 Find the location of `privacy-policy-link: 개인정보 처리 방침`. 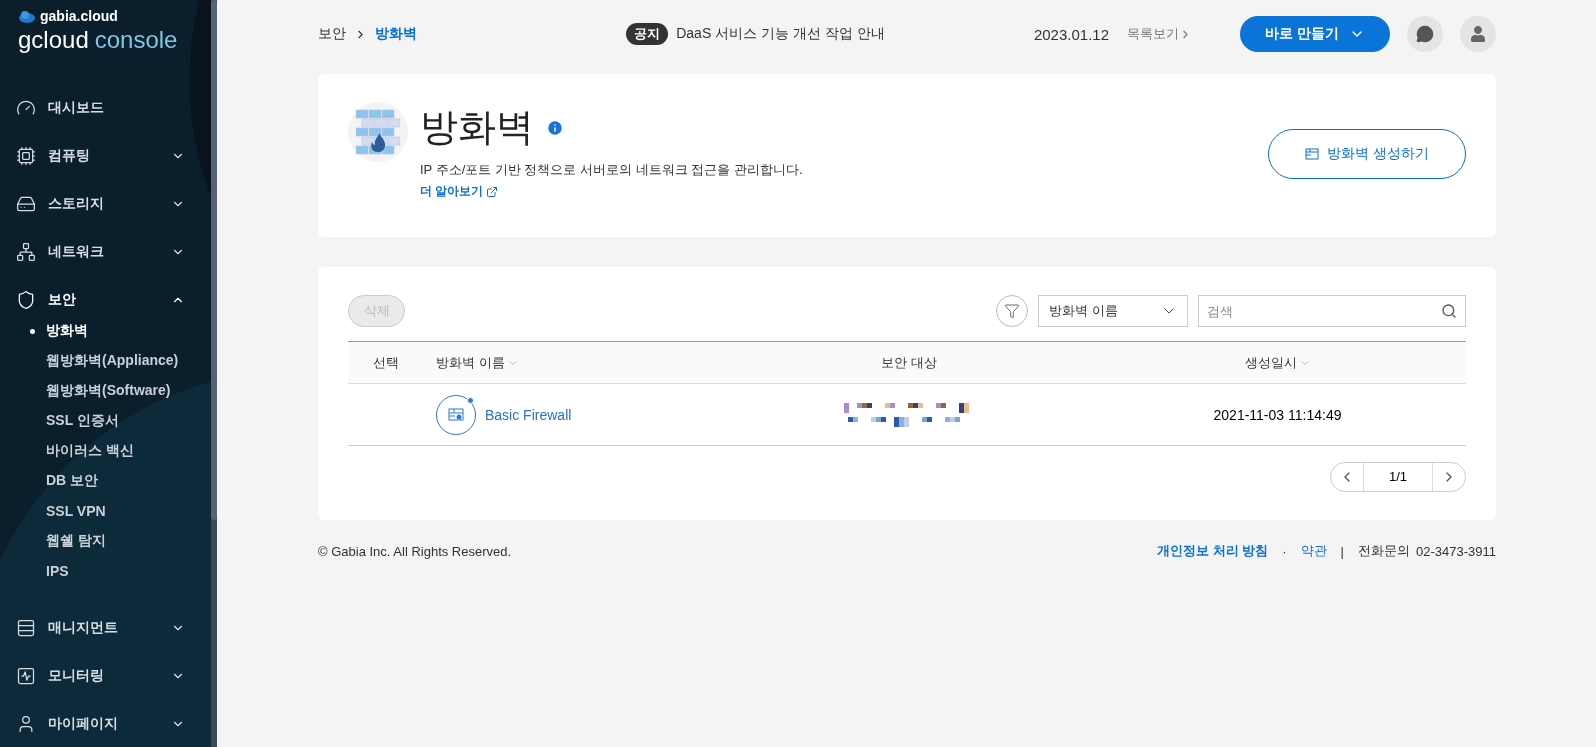

privacy-policy-link: 개인정보 처리 방침 is located at coordinates (1213, 551).